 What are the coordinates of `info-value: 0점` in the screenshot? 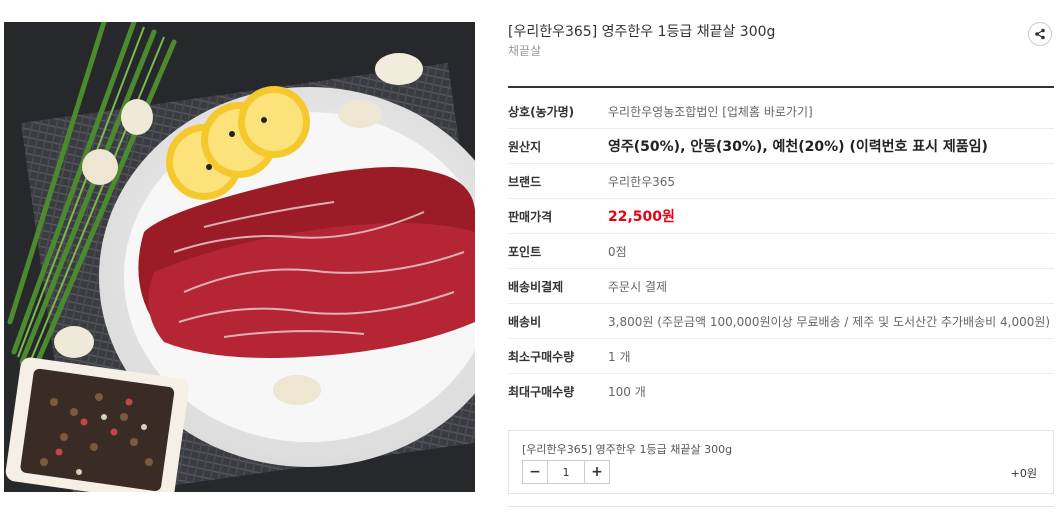 It's located at (617, 251).